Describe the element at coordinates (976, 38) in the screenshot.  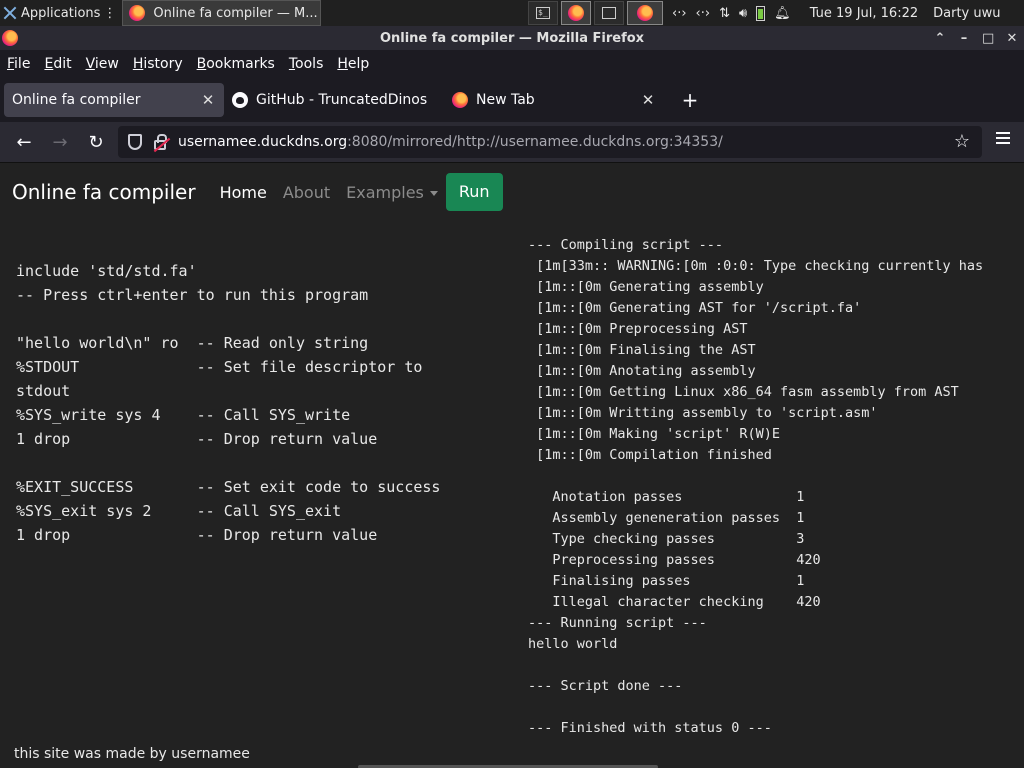
I see `window-controls: ⌃ – □ ✕` at that location.